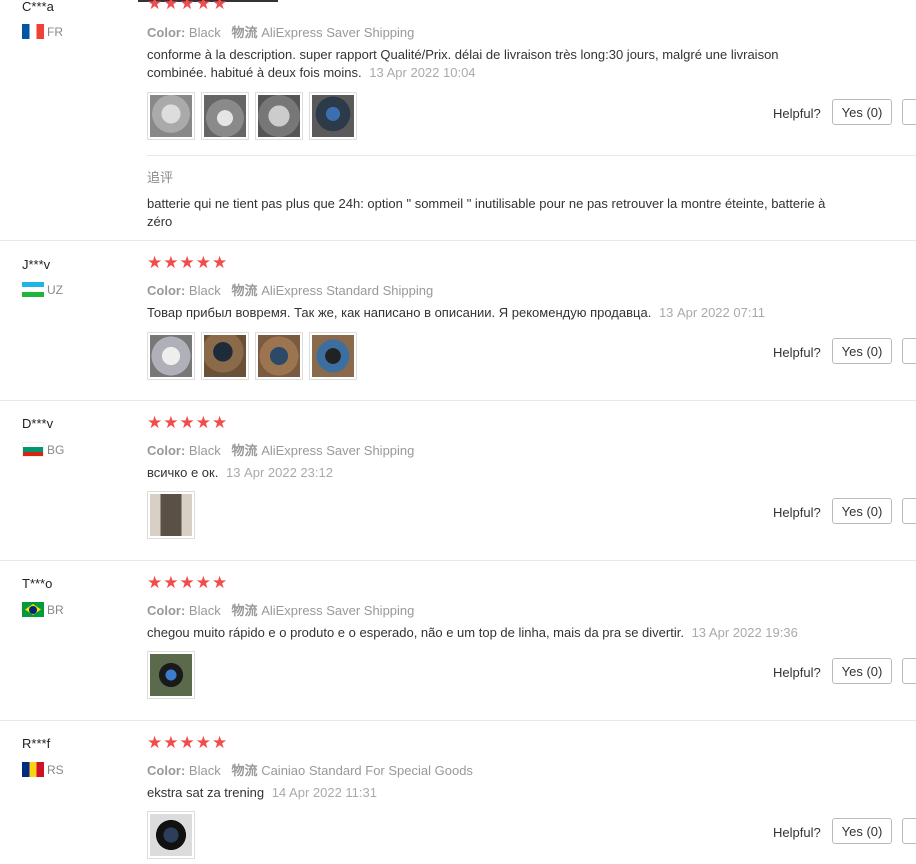  Describe the element at coordinates (487, 473) in the screenshot. I see `review-text: всичко е ок. 13 Apr 2022 23:12` at that location.